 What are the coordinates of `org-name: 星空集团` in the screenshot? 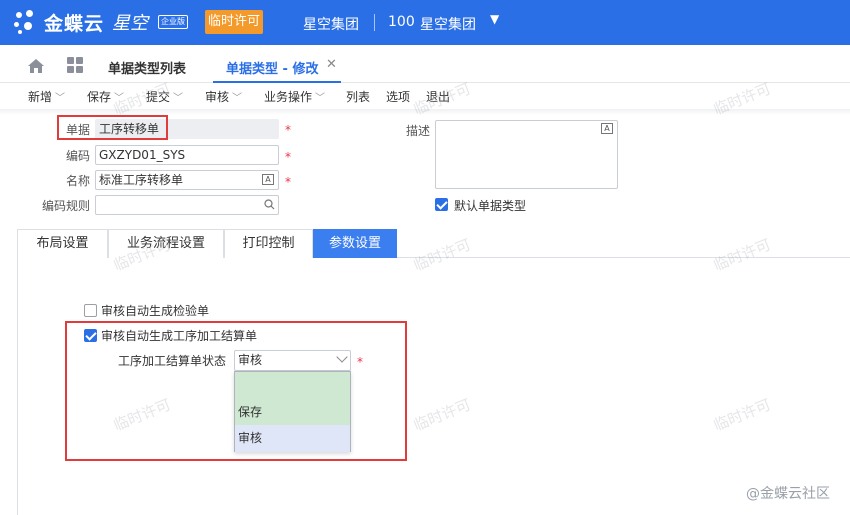 It's located at (331, 24).